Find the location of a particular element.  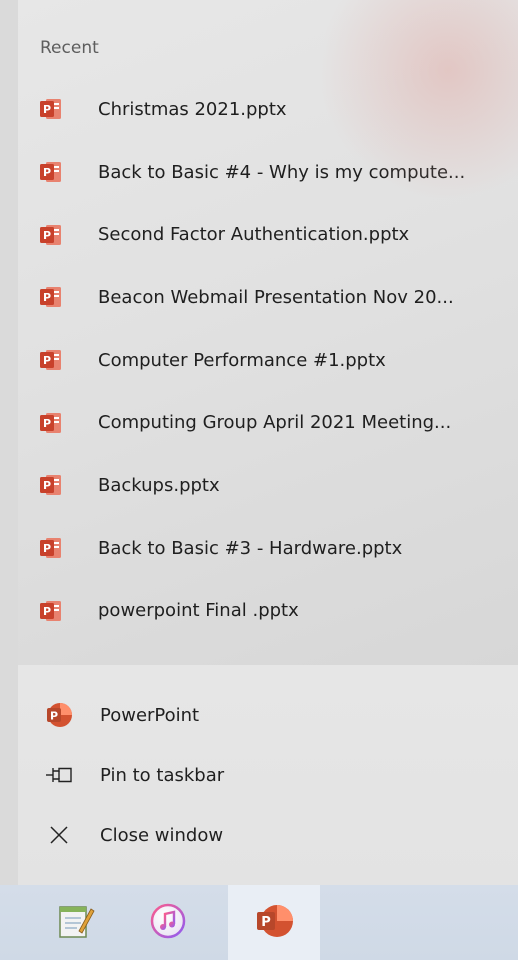

taskbar-itunes-button is located at coordinates (168, 922).